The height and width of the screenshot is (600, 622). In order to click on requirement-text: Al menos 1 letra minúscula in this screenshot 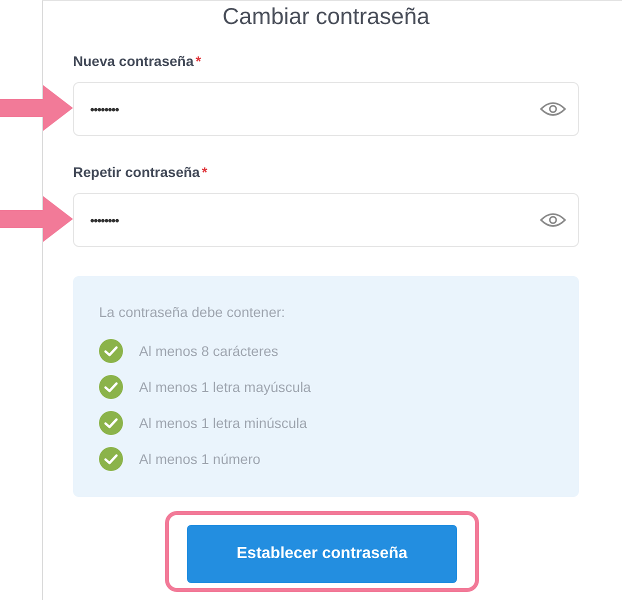, I will do `click(223, 423)`.